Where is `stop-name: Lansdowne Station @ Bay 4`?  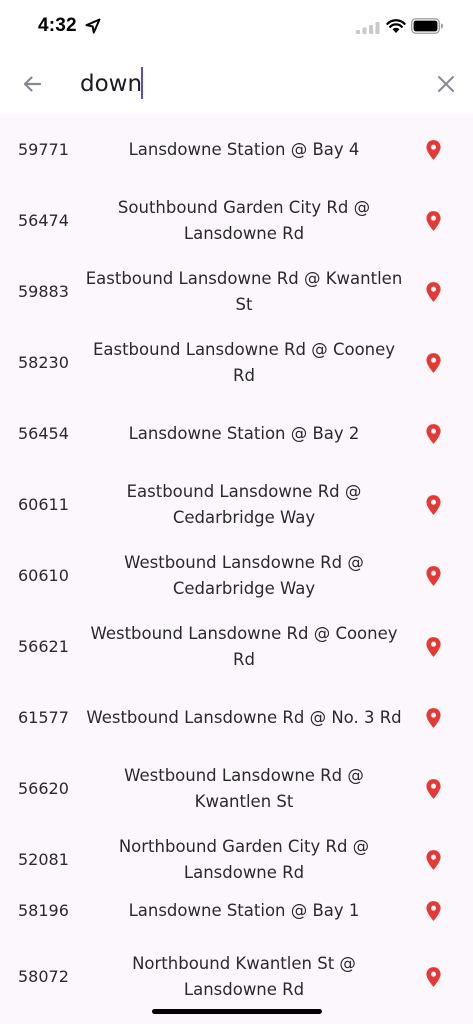
stop-name: Lansdowne Station @ Bay 4 is located at coordinates (244, 149).